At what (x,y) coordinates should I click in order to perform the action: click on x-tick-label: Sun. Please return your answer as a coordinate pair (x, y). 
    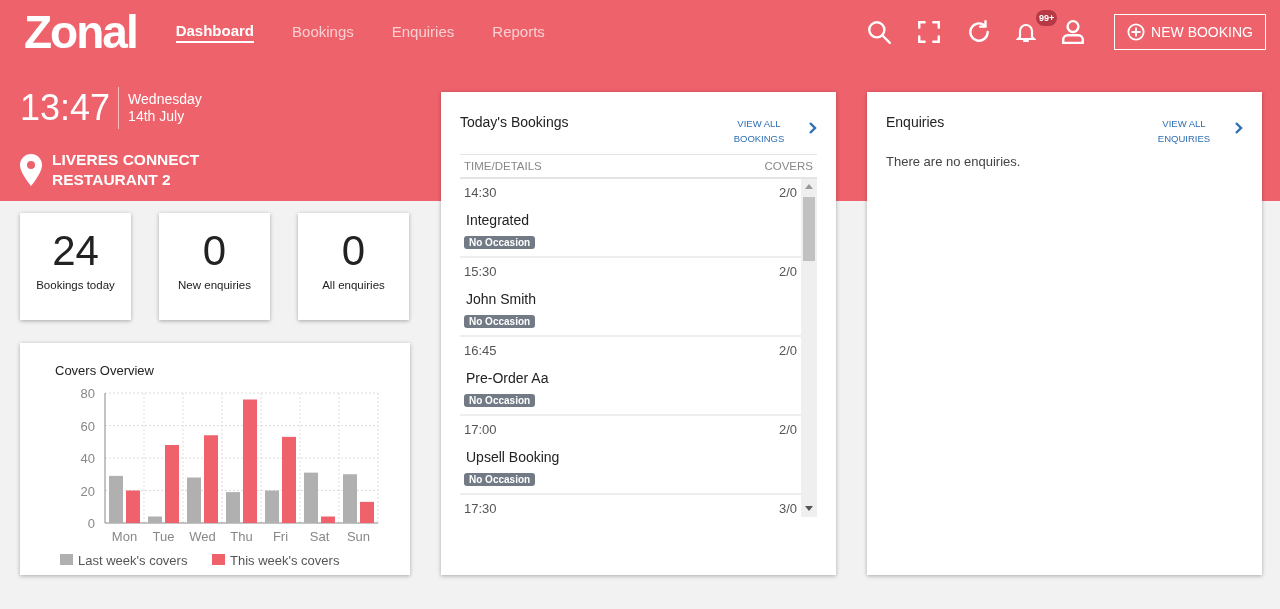
    Looking at the image, I should click on (358, 536).